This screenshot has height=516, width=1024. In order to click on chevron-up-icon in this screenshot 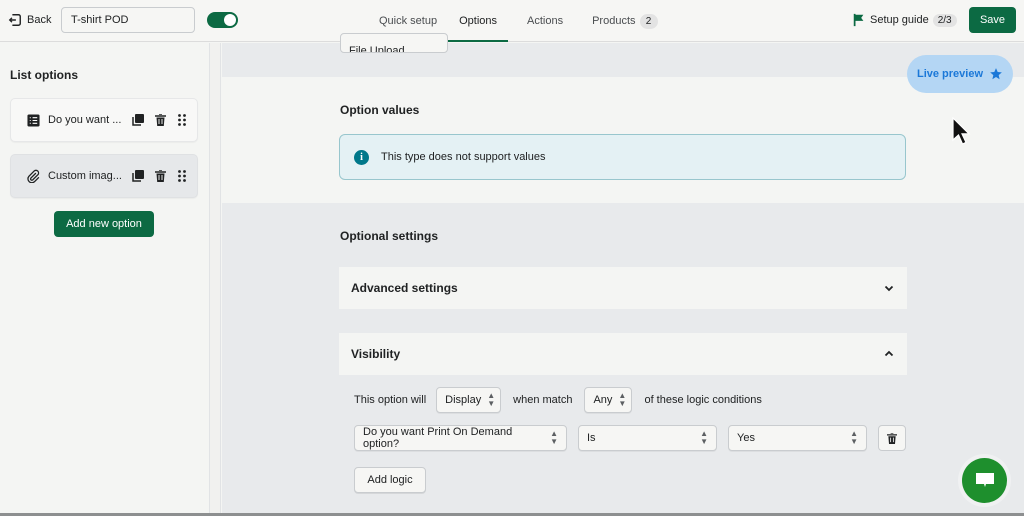, I will do `click(889, 353)`.